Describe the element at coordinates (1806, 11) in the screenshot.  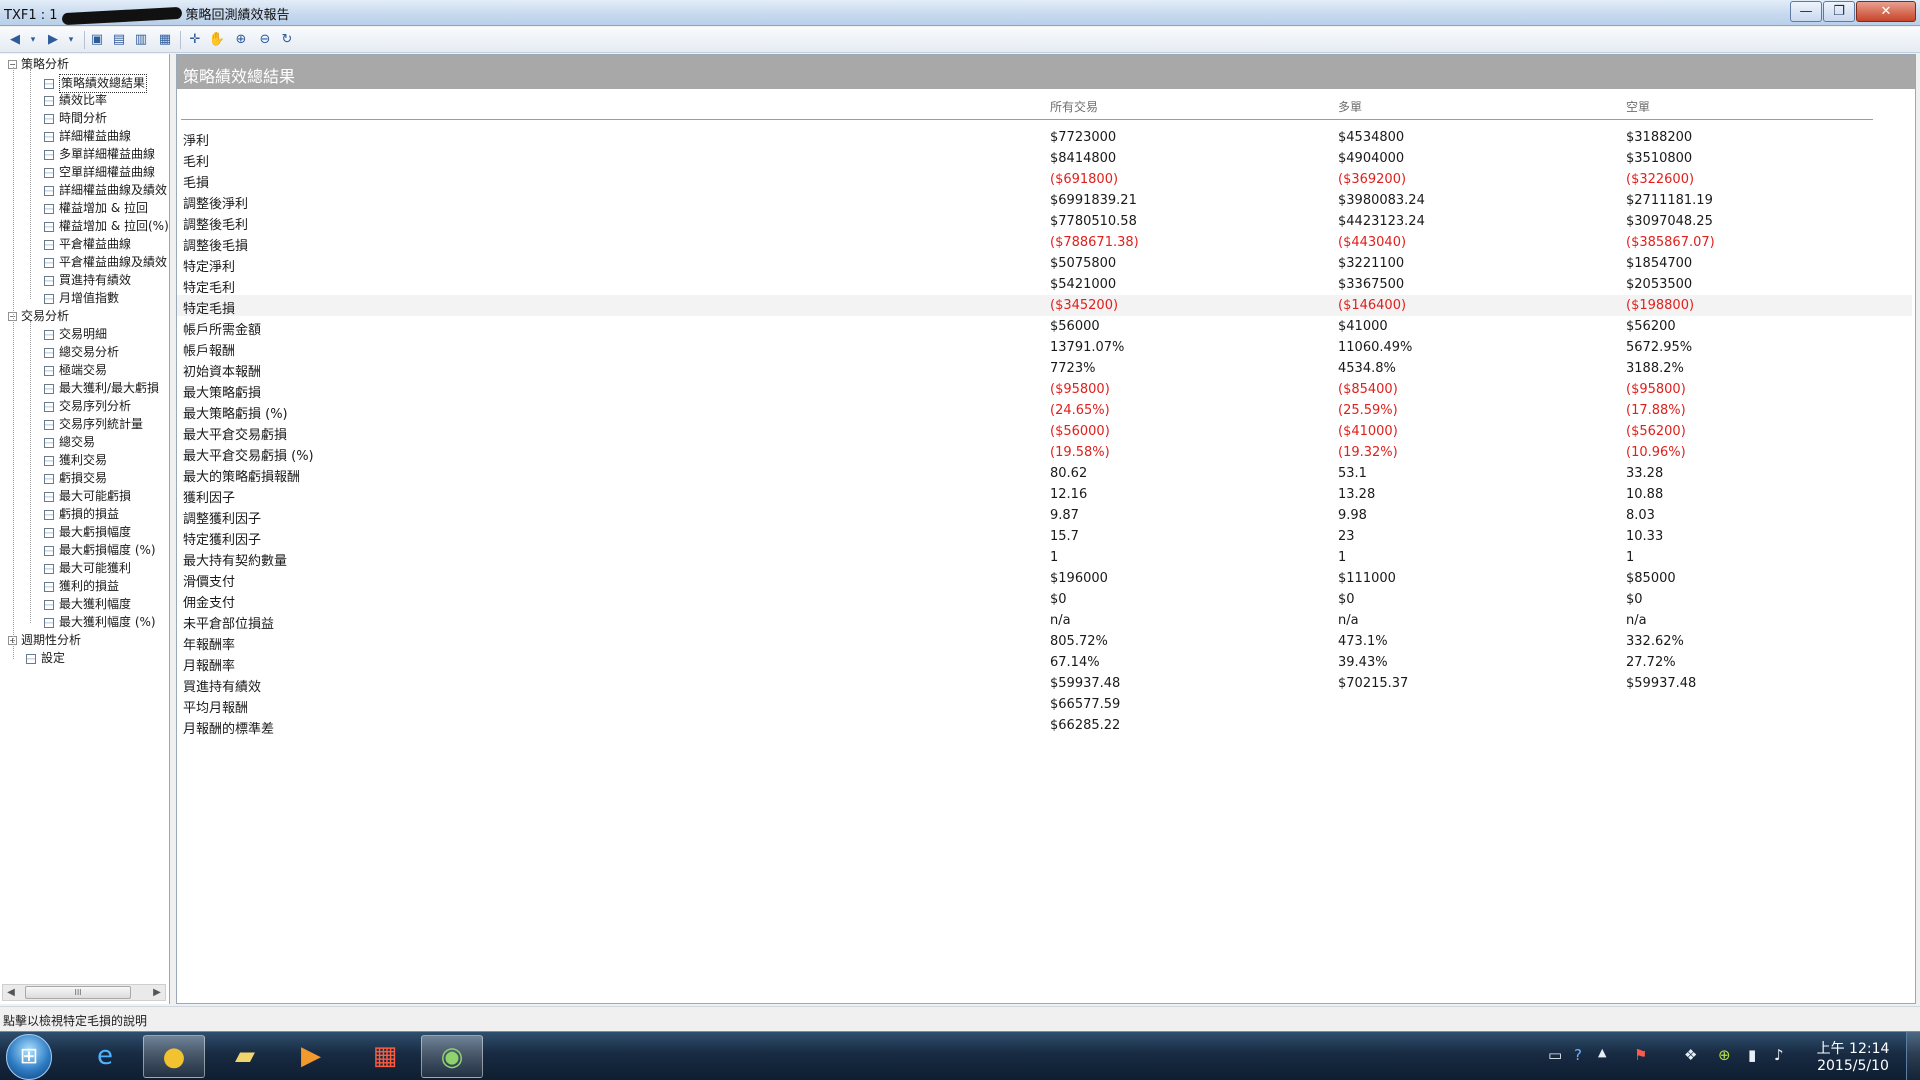
I see `minimize-button: —` at that location.